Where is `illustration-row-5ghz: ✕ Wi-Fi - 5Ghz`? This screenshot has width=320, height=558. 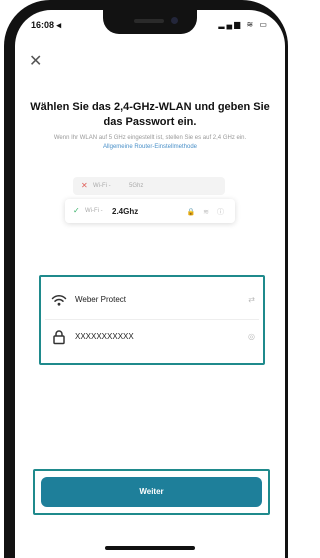 illustration-row-5ghz: ✕ Wi-Fi - 5Ghz is located at coordinates (149, 186).